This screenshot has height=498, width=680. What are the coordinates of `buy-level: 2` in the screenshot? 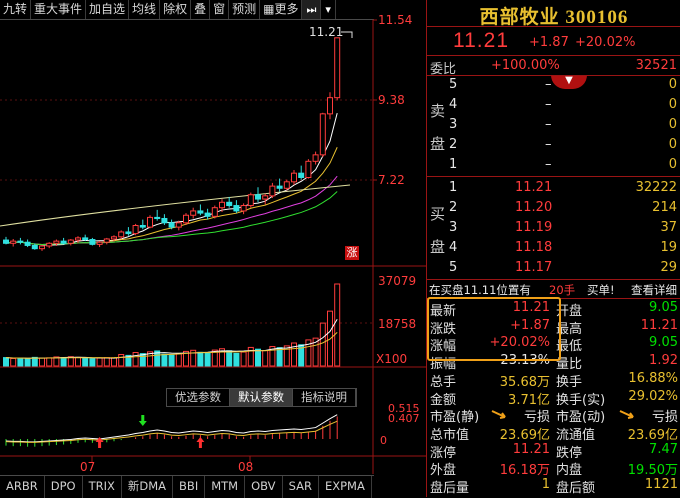 It's located at (453, 207).